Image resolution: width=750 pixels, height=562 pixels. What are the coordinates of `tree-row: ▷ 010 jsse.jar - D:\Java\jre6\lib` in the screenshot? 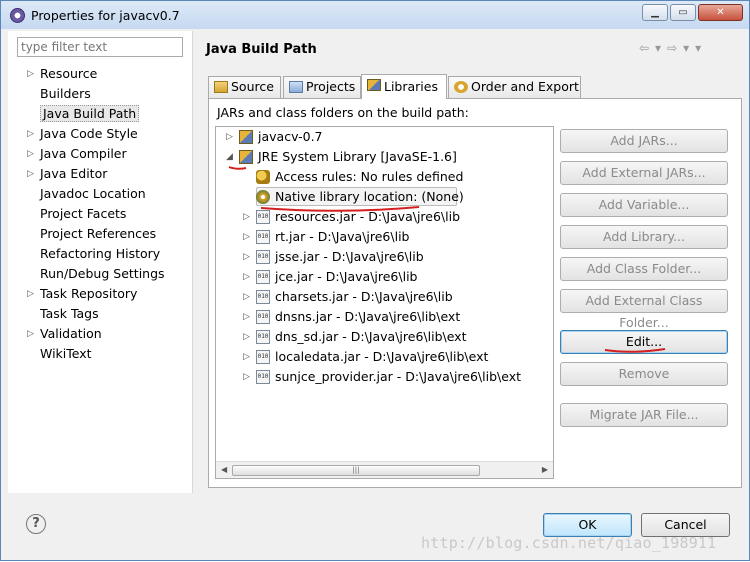 It's located at (384, 257).